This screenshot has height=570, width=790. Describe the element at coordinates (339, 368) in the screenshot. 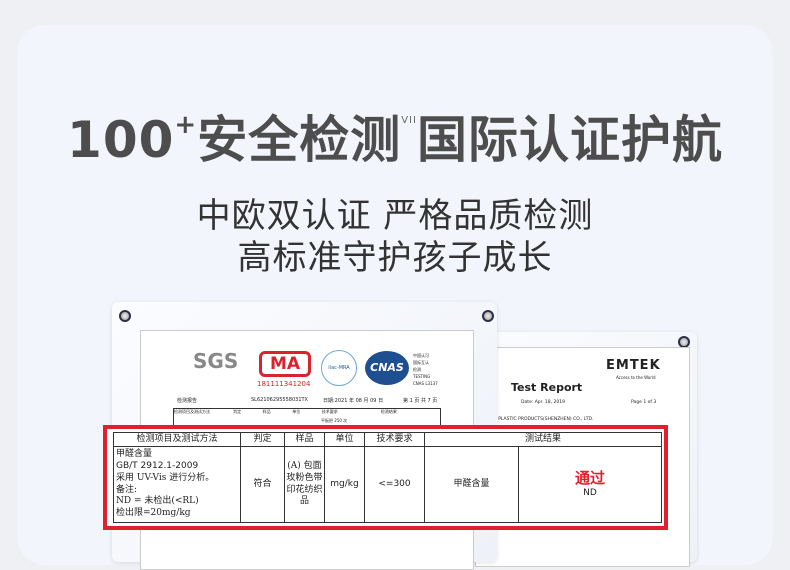

I see `ilac-logo: ilac-MRA` at that location.